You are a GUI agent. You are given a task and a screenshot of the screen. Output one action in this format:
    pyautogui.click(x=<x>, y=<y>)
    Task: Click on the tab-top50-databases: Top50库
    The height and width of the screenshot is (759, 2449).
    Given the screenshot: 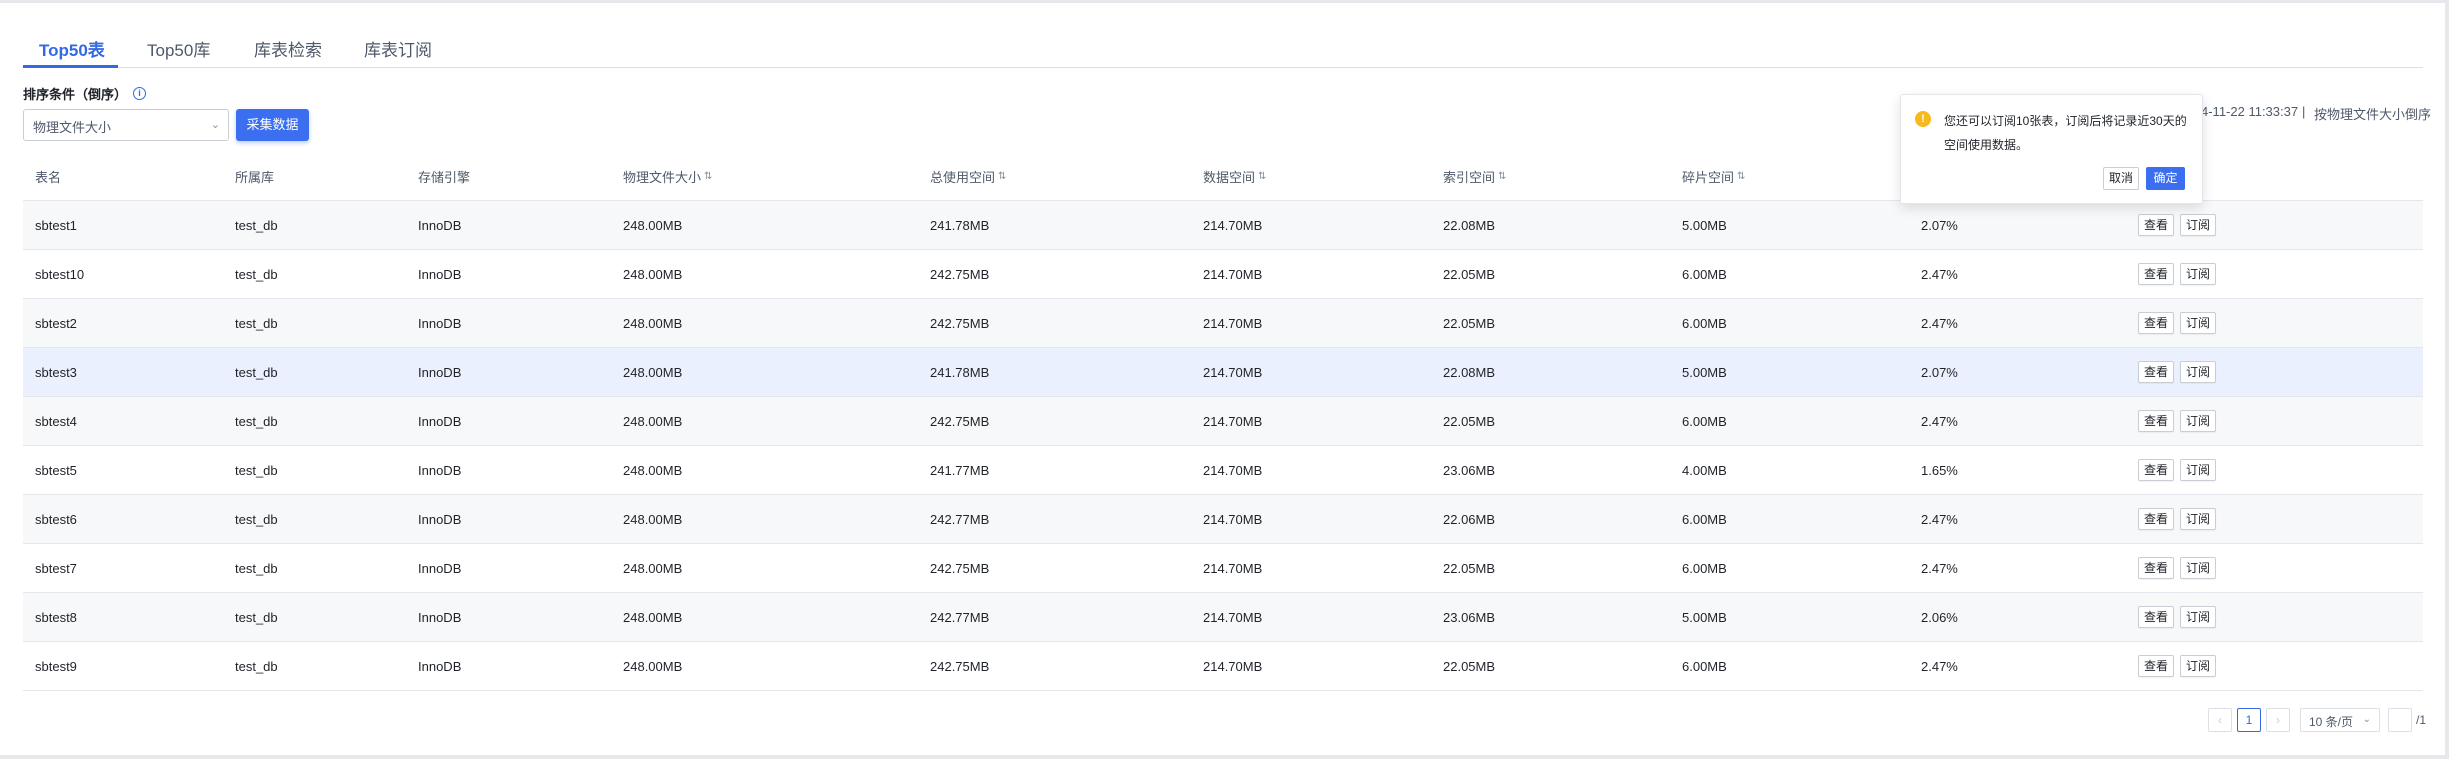 What is the action you would take?
    pyautogui.click(x=178, y=48)
    